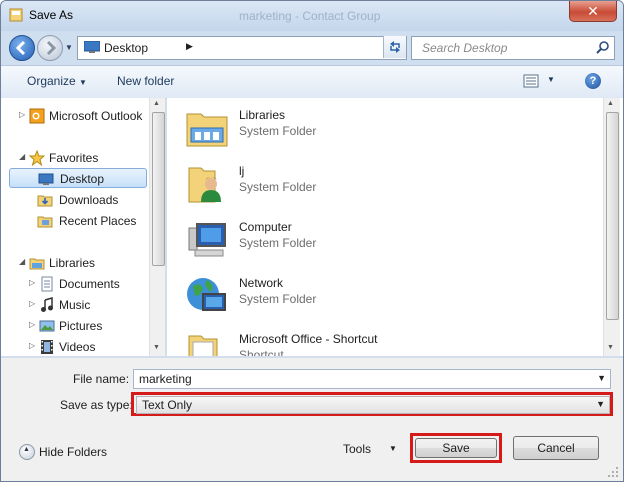 The width and height of the screenshot is (624, 482). Describe the element at coordinates (513, 48) in the screenshot. I see `search-box: Search Desktop` at that location.